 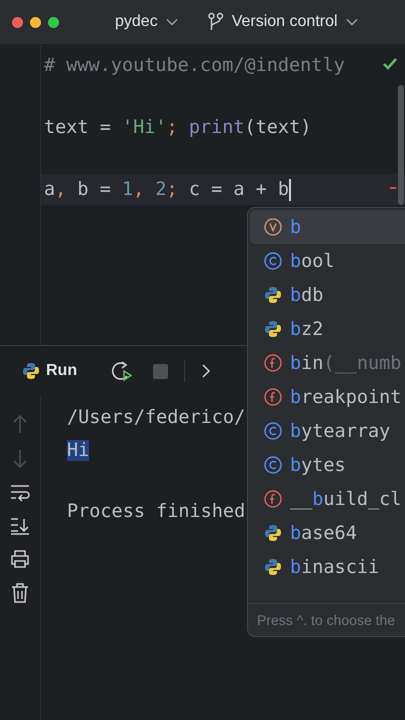 What do you see at coordinates (283, 22) in the screenshot?
I see `version-control-dropdown: Version control` at bounding box center [283, 22].